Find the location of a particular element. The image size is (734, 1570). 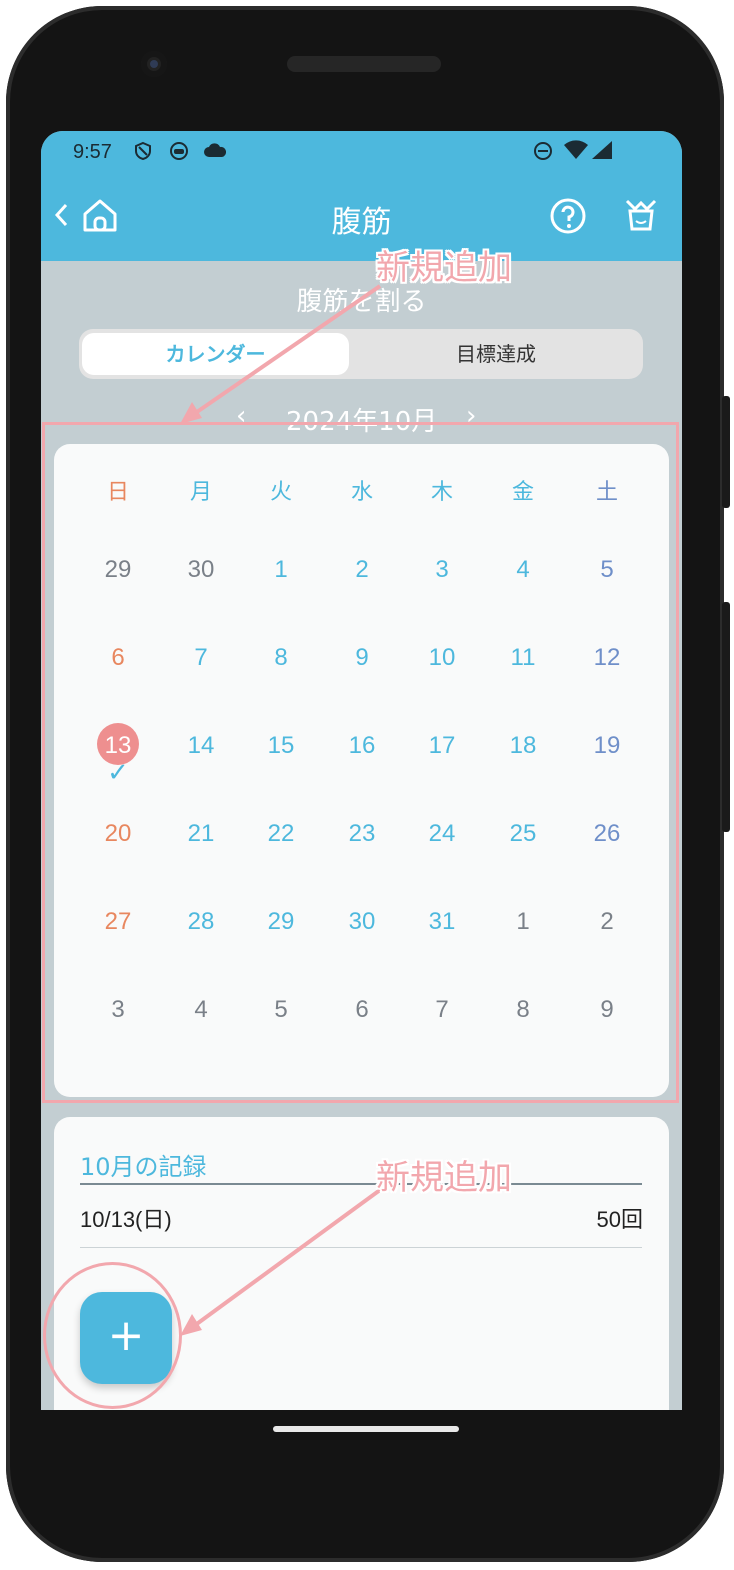

annotation-arrow-bottom is located at coordinates (287, 1258).